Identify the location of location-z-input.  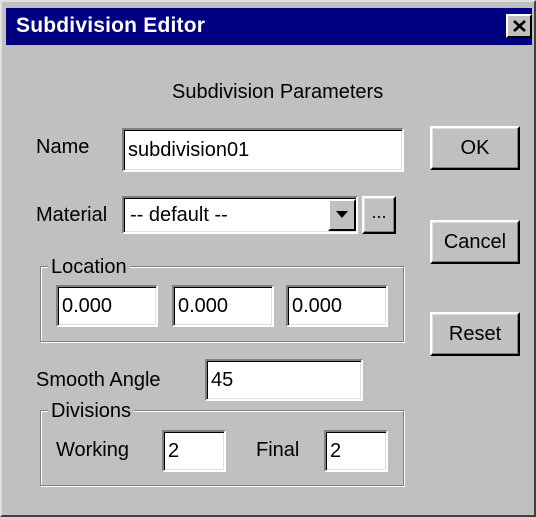
(337, 306).